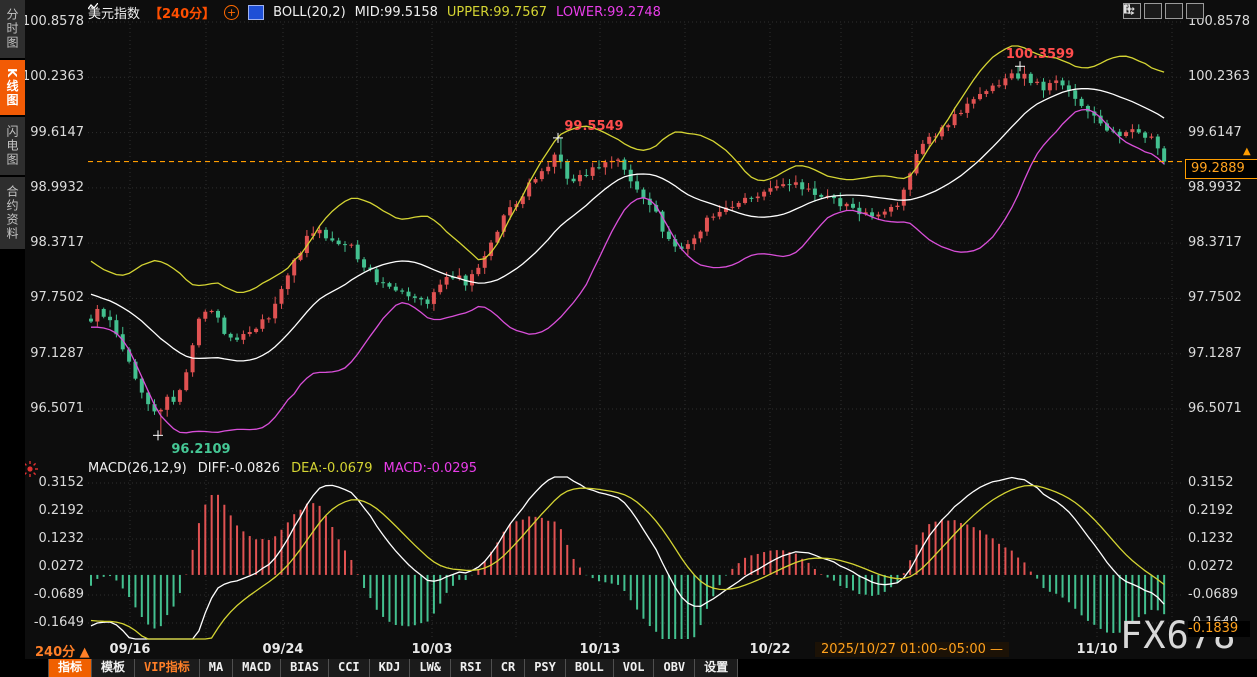 The width and height of the screenshot is (1257, 677). What do you see at coordinates (589, 668) in the screenshot?
I see `toolbar-button-13: BOLL` at bounding box center [589, 668].